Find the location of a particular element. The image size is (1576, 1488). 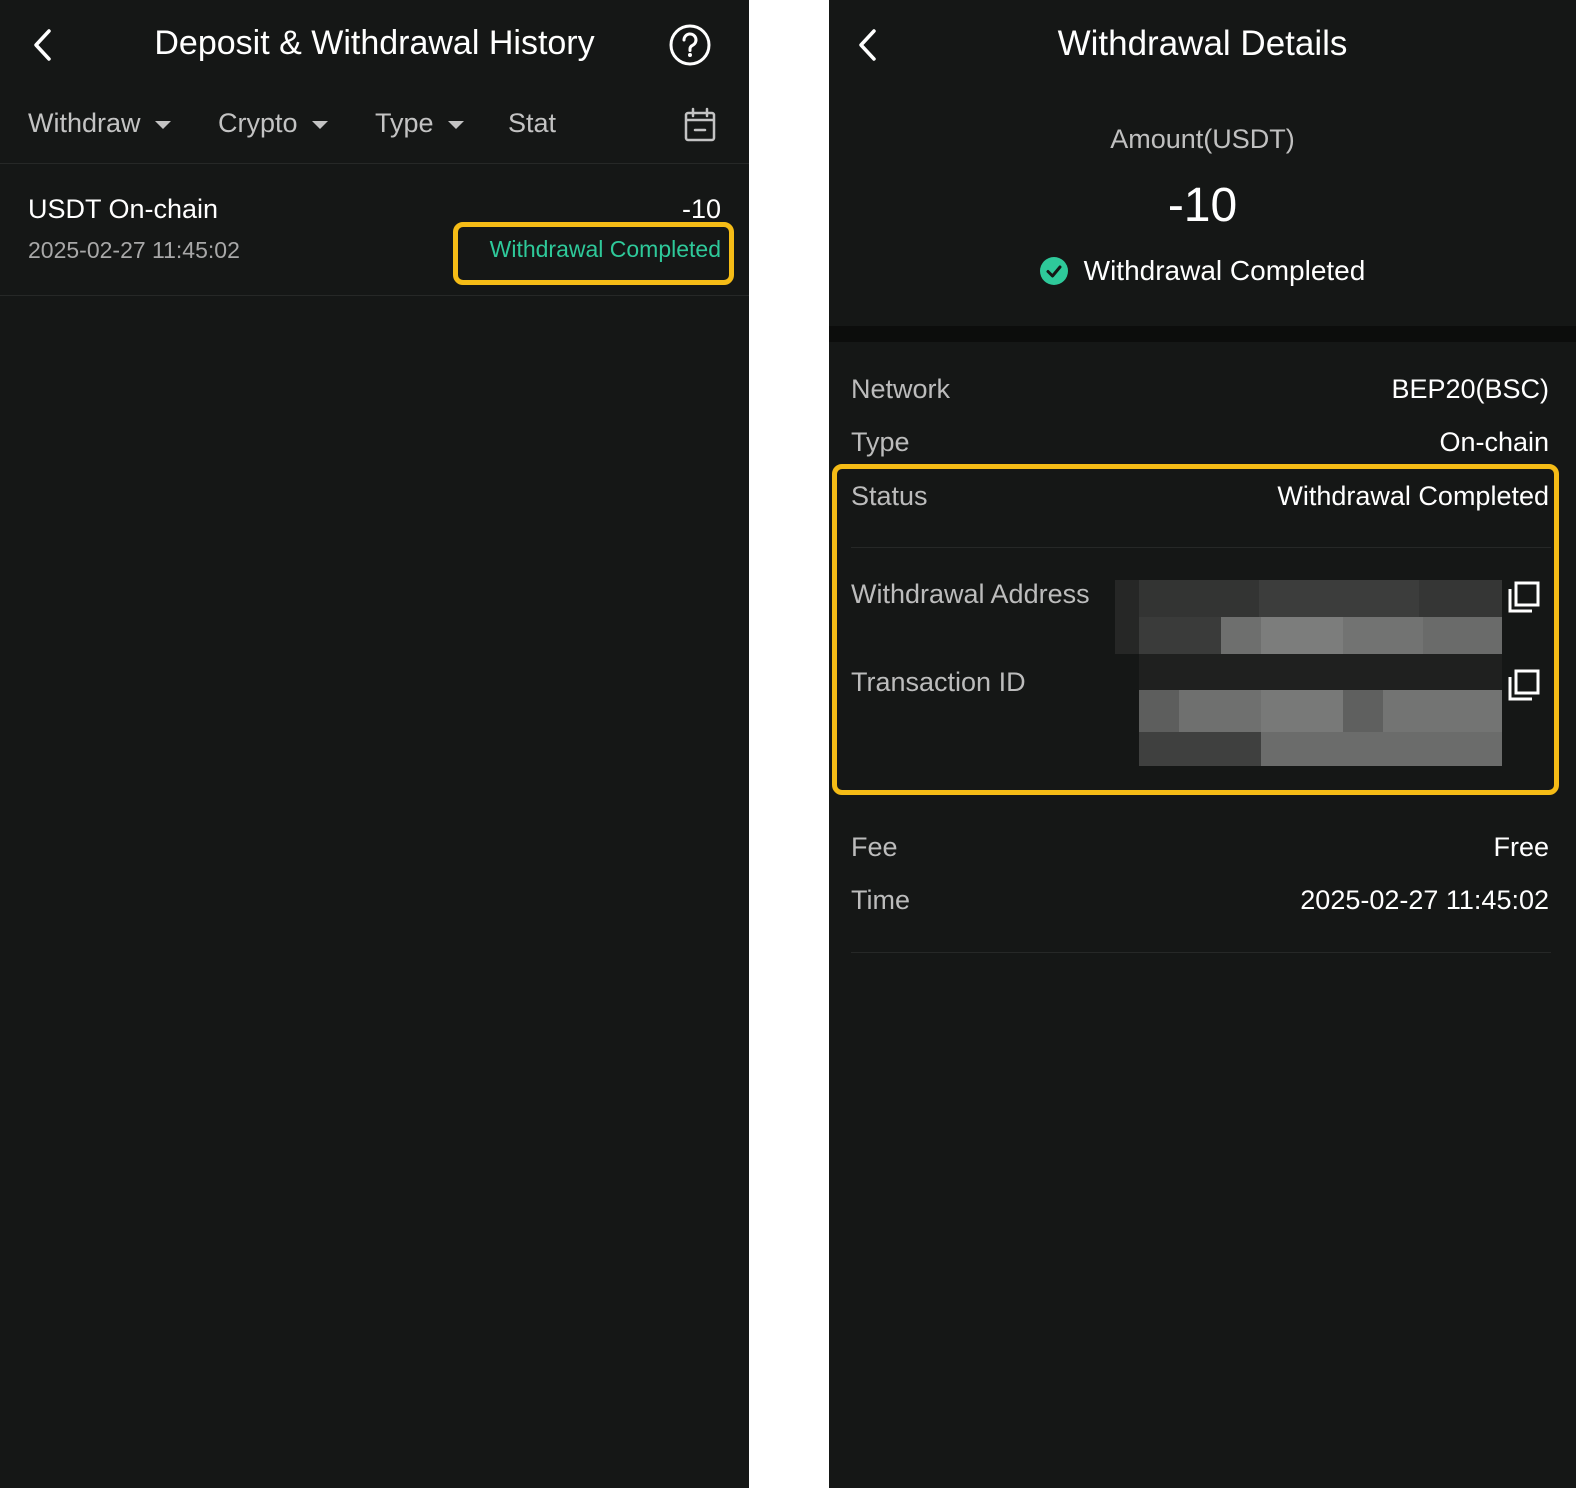

filter-withdraw-dropdown: Withdraw is located at coordinates (99, 123).